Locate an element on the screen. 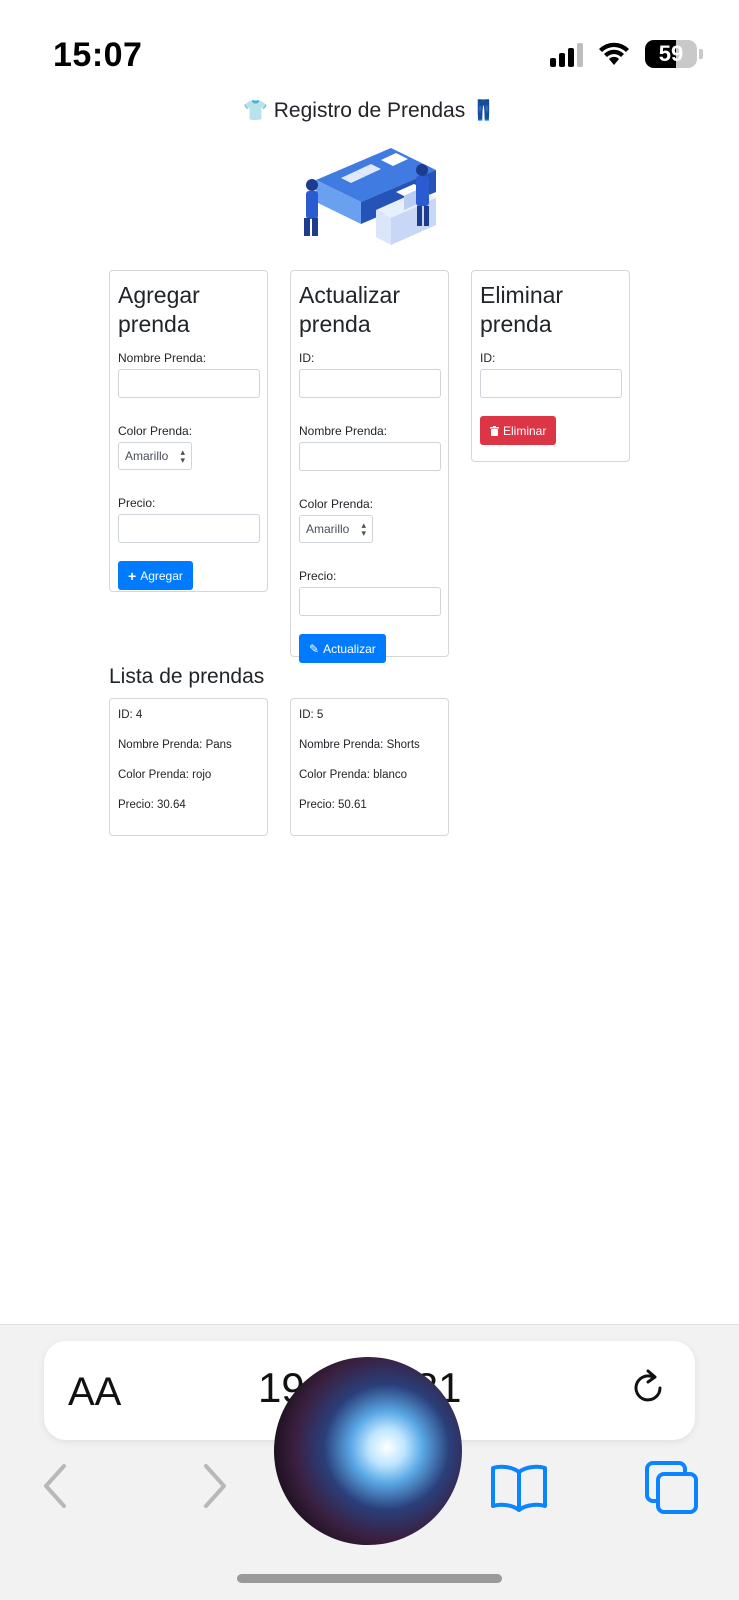 The image size is (739, 1600). update-card-title: Actualizar prenda is located at coordinates (349, 309).